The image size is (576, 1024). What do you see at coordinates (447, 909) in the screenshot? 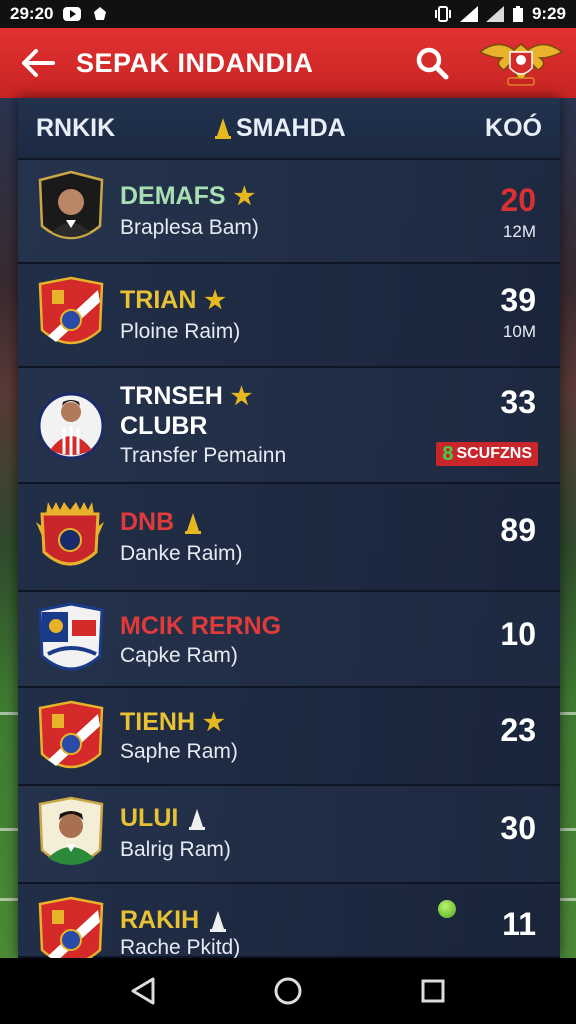
I see `online-indicator-icon` at bounding box center [447, 909].